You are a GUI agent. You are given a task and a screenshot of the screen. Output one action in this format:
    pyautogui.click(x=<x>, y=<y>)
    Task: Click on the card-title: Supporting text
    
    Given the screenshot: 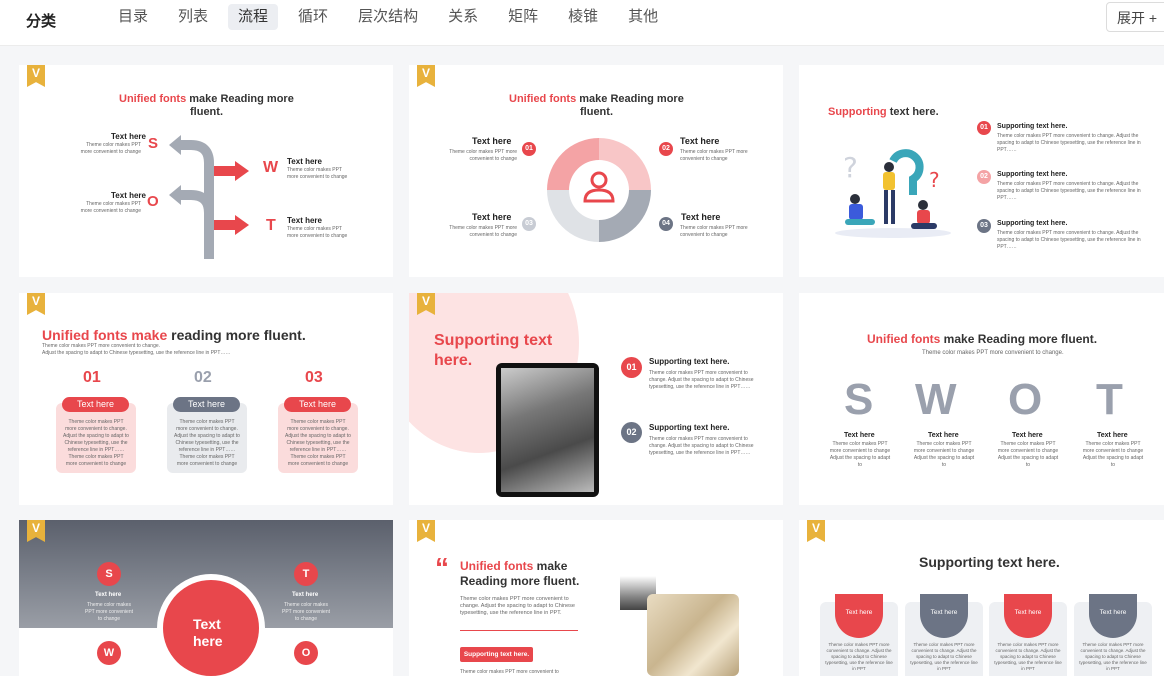 What is the action you would take?
    pyautogui.click(x=493, y=340)
    